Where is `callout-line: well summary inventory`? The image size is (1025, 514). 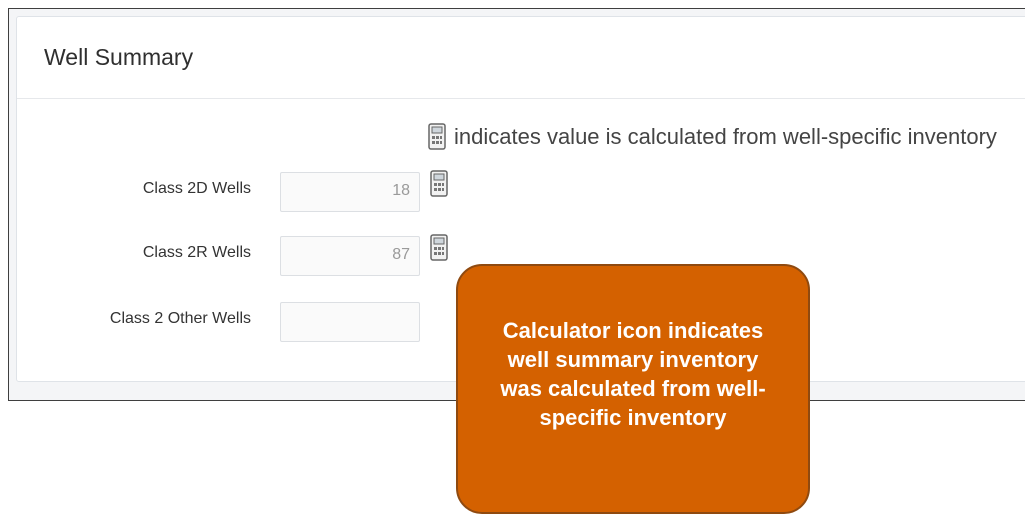
callout-line: well summary inventory is located at coordinates (633, 359).